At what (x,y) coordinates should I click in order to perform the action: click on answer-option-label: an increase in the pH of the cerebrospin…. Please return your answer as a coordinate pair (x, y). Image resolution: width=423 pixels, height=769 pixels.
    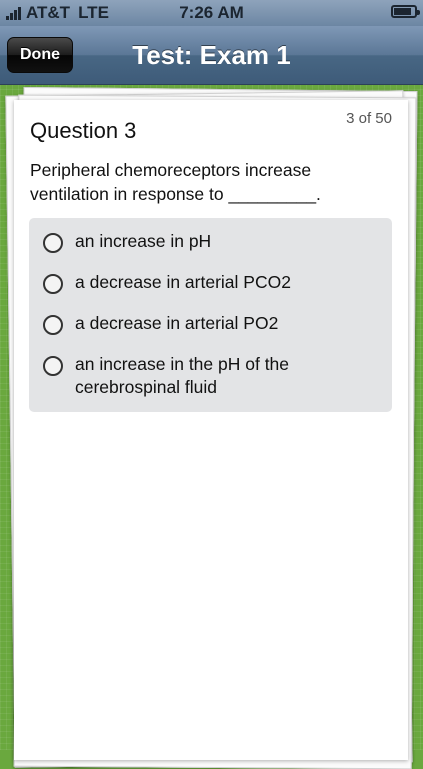
    Looking at the image, I should click on (182, 375).